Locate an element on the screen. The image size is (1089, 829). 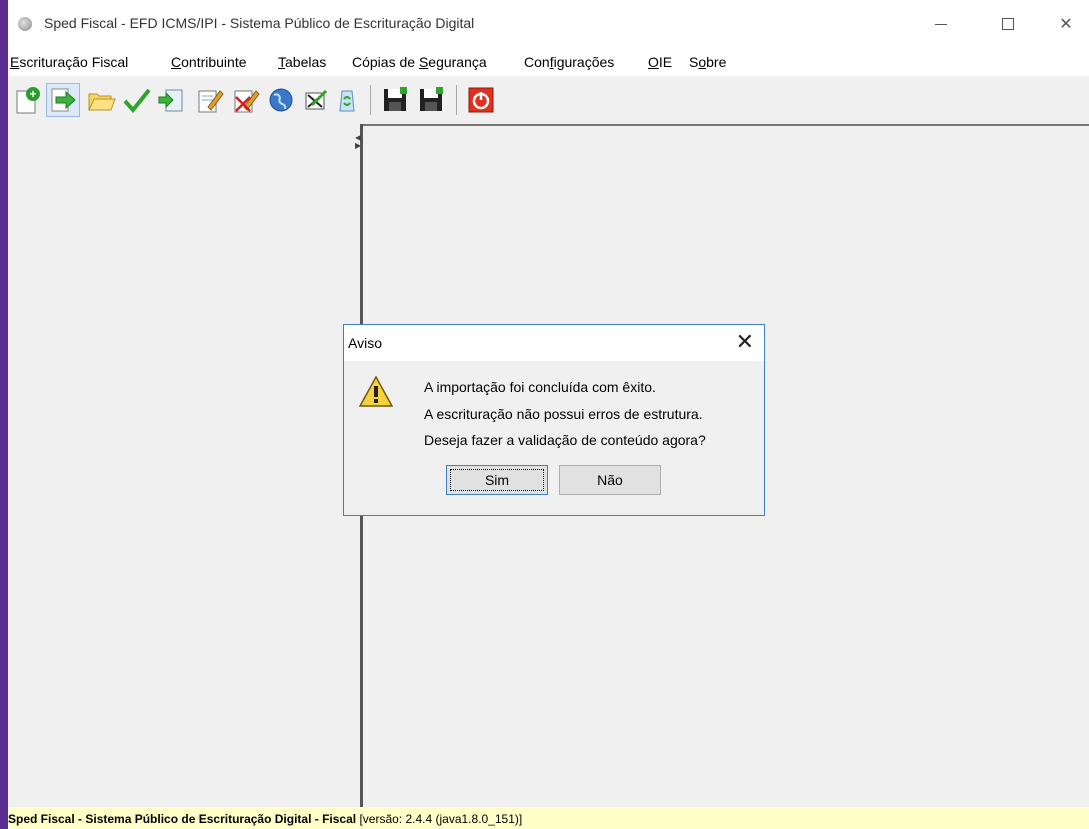
close-button: ✕ is located at coordinates (1066, 24).